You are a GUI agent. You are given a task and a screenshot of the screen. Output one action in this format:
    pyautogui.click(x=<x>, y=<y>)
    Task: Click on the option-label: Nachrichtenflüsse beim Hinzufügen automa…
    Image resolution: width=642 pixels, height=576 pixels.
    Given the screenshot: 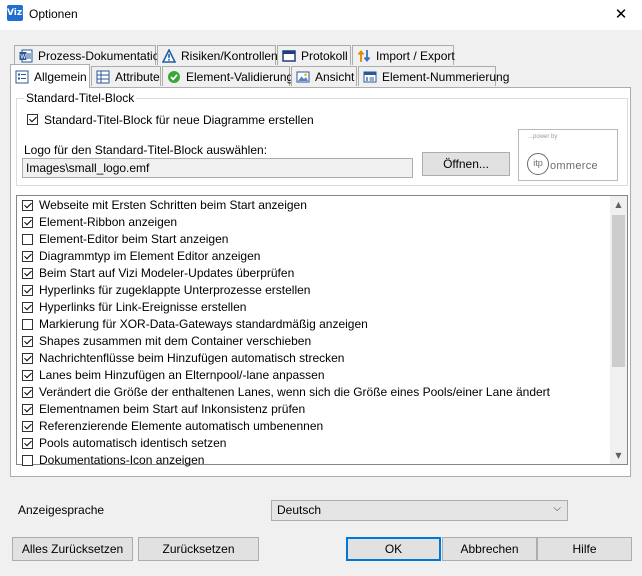 What is the action you would take?
    pyautogui.click(x=192, y=358)
    